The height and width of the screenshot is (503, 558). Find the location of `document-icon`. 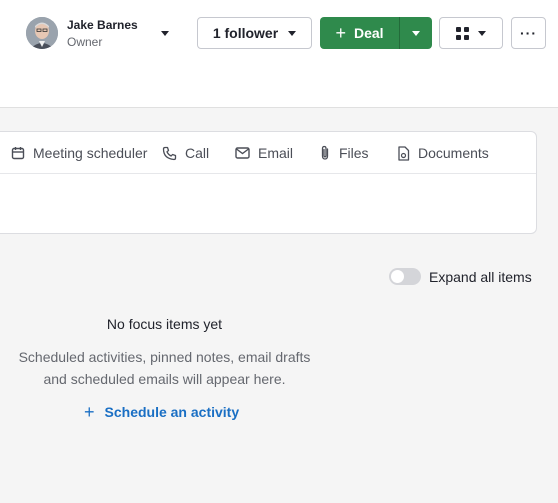

document-icon is located at coordinates (404, 153).